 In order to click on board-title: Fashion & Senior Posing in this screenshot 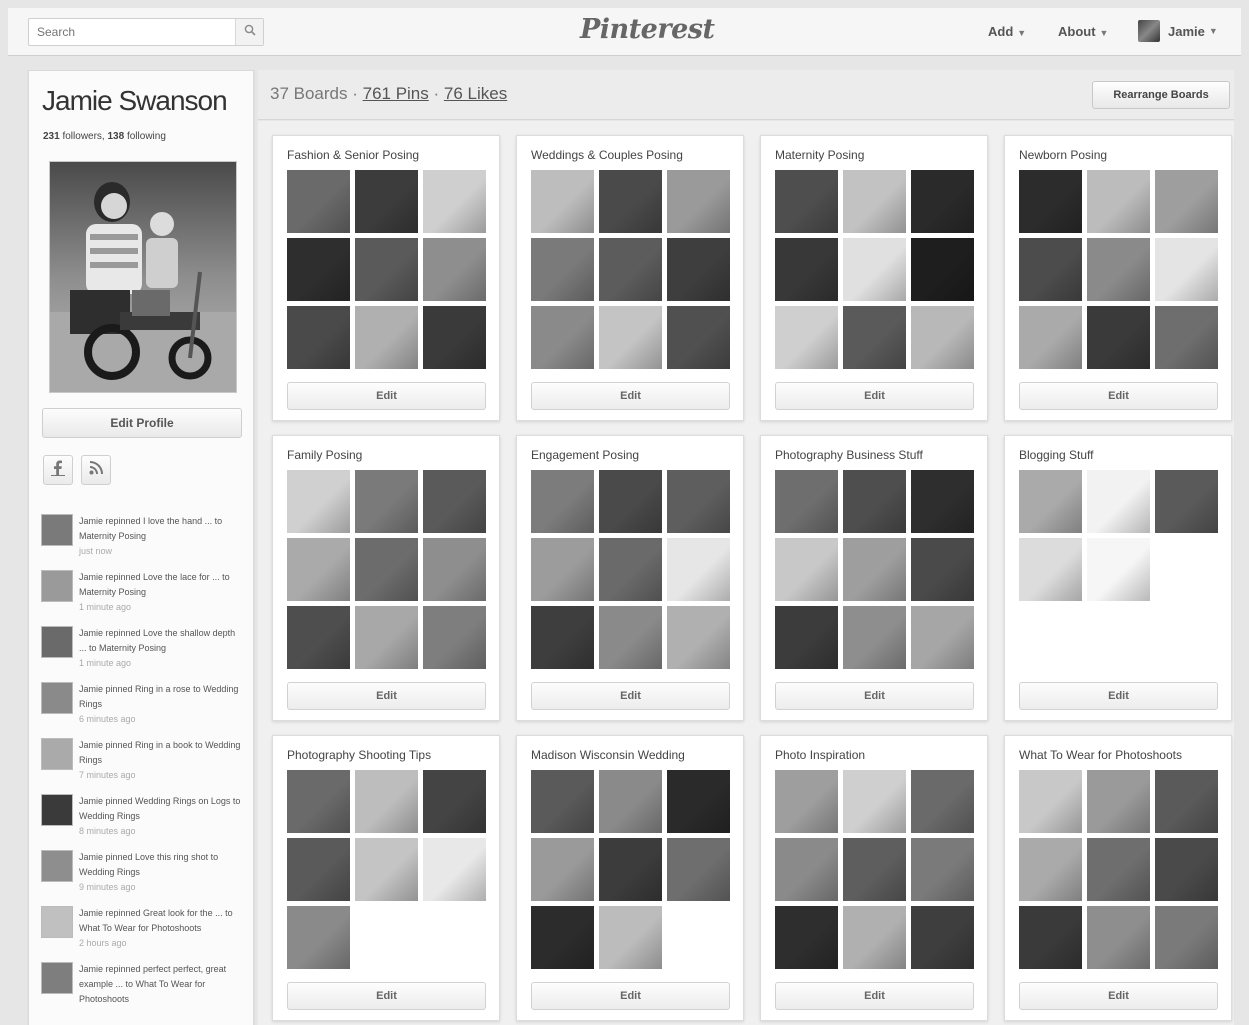, I will do `click(389, 155)`.